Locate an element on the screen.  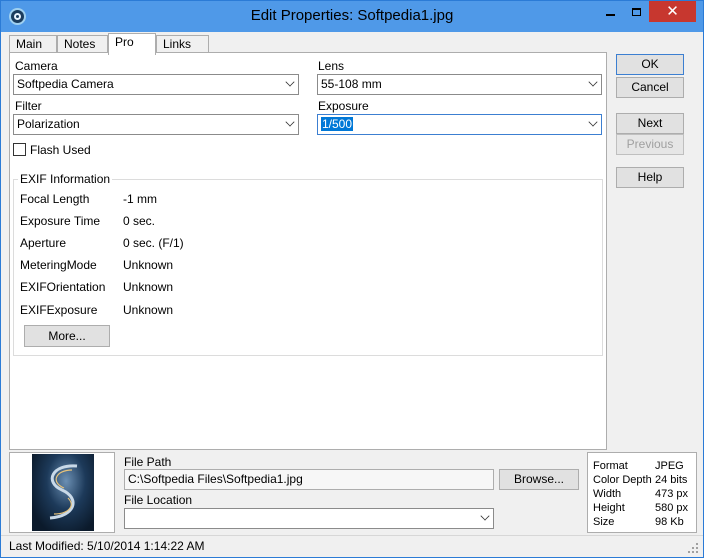
exif-key-exposure: EXIFExposure is located at coordinates (59, 310).